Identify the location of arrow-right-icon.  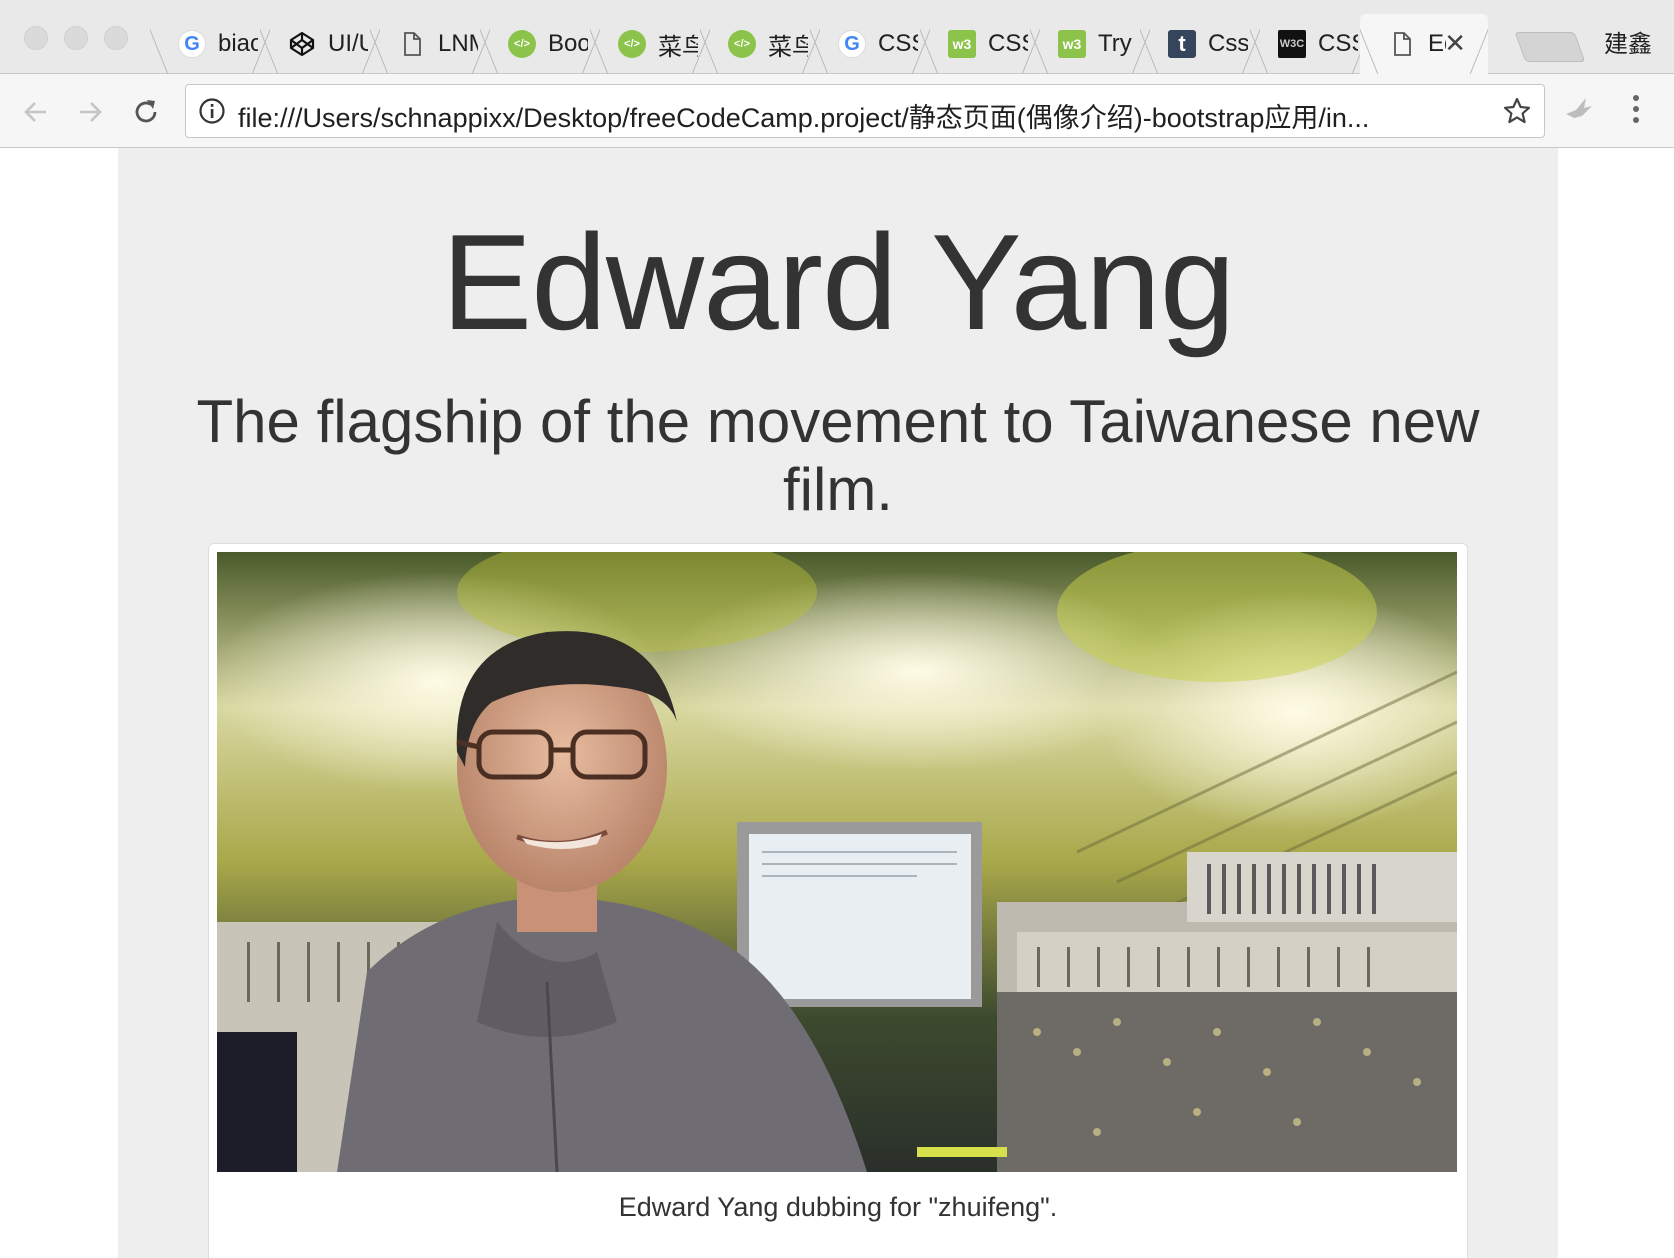
(91, 112).